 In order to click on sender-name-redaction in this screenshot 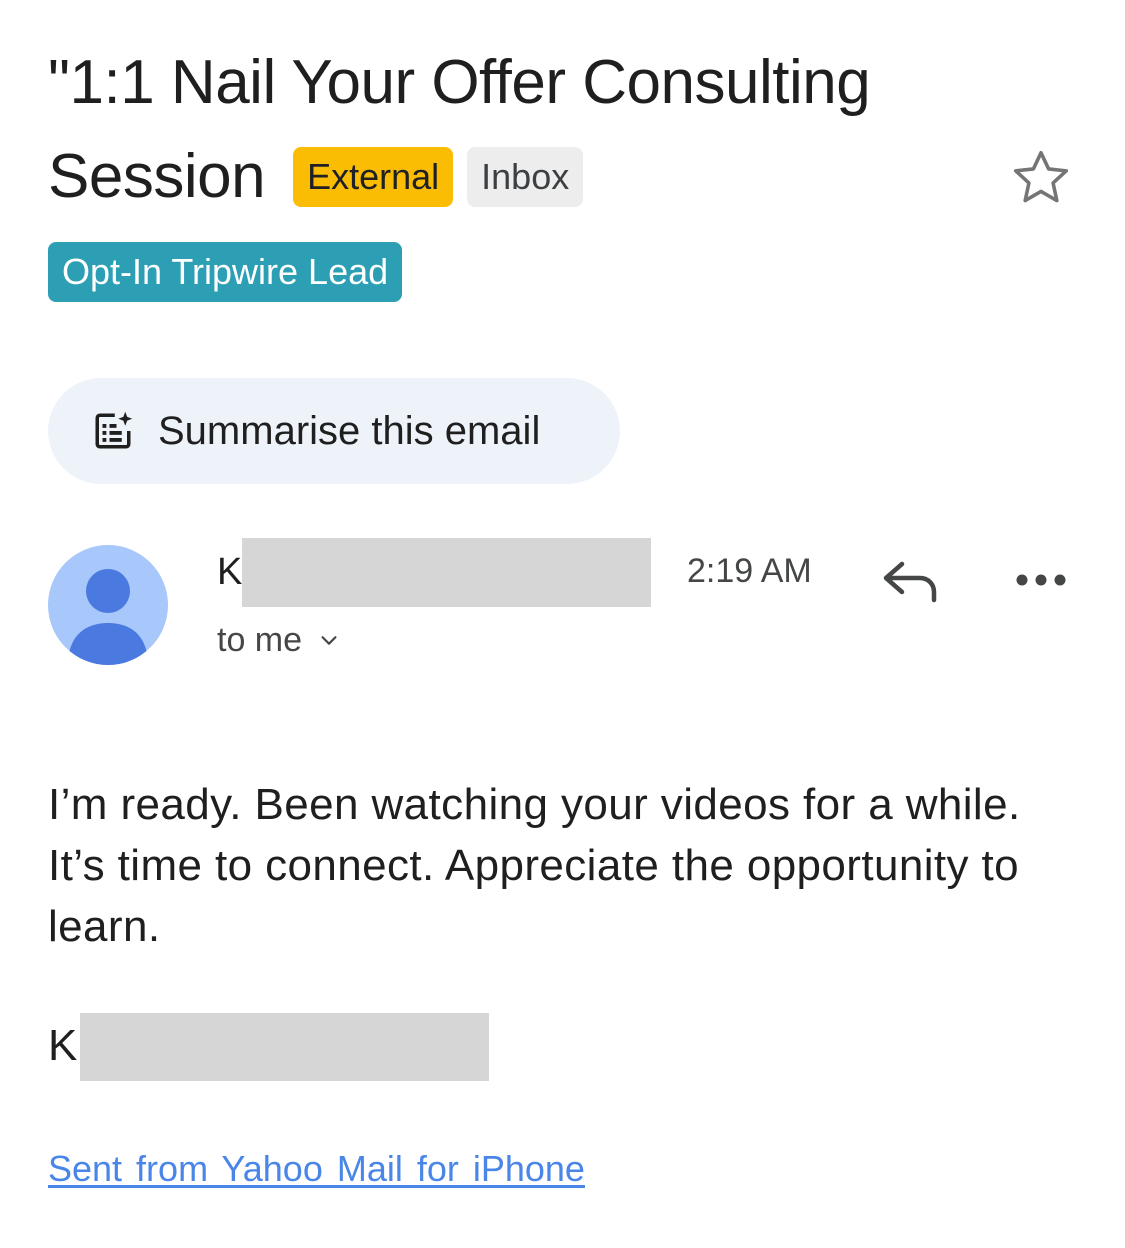, I will do `click(446, 572)`.